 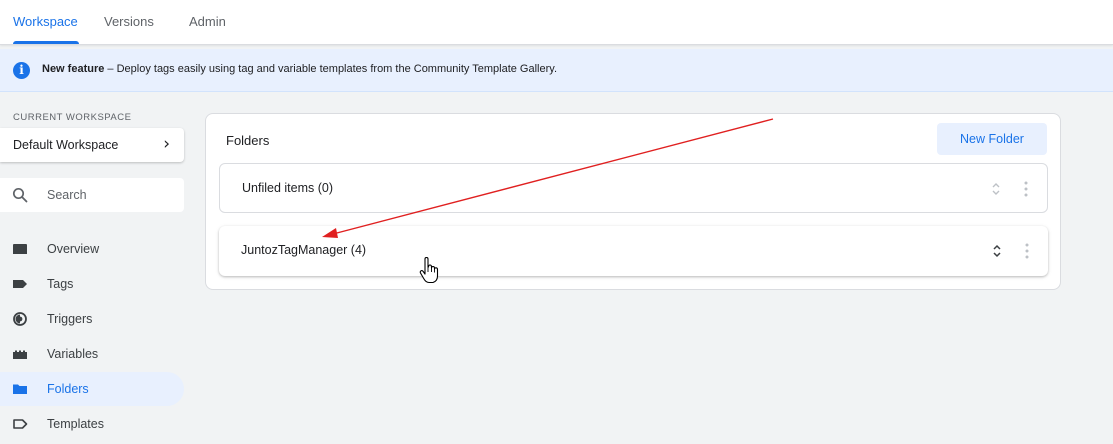 I want to click on sidebar-item-triggers: Triggers, so click(x=92, y=319).